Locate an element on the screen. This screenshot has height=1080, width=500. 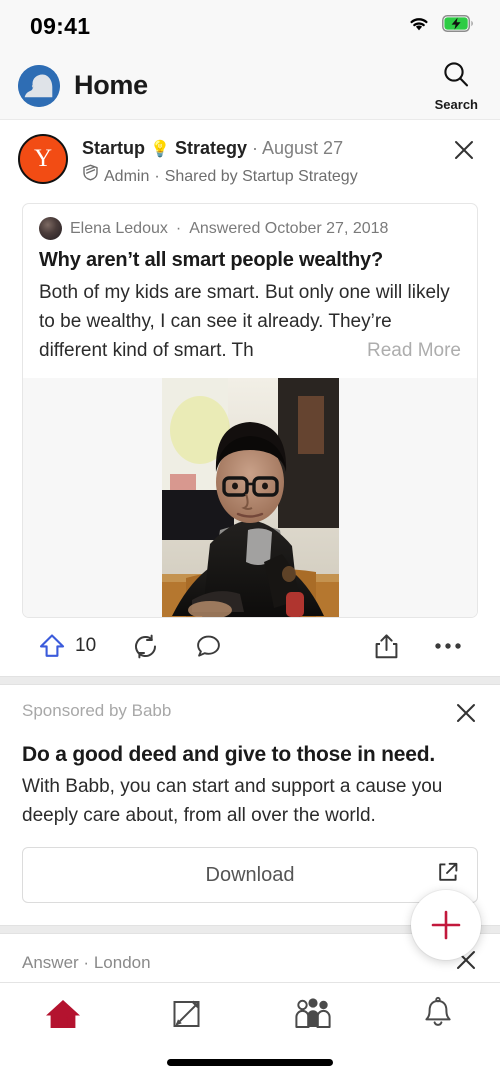
battery-charging-icon is located at coordinates (458, 26).